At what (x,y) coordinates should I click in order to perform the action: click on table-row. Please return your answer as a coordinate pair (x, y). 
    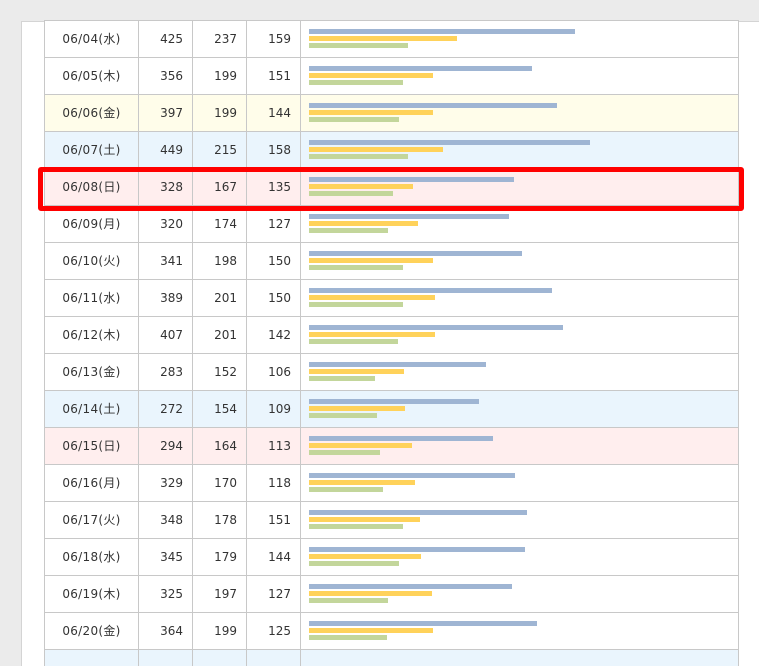
    Looking at the image, I should click on (391, 657).